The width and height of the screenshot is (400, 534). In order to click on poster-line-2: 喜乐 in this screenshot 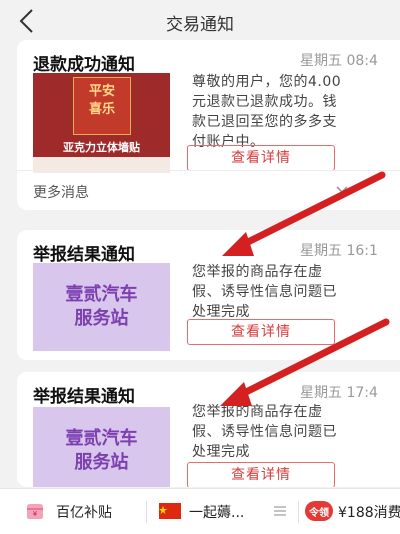, I will do `click(101, 109)`.